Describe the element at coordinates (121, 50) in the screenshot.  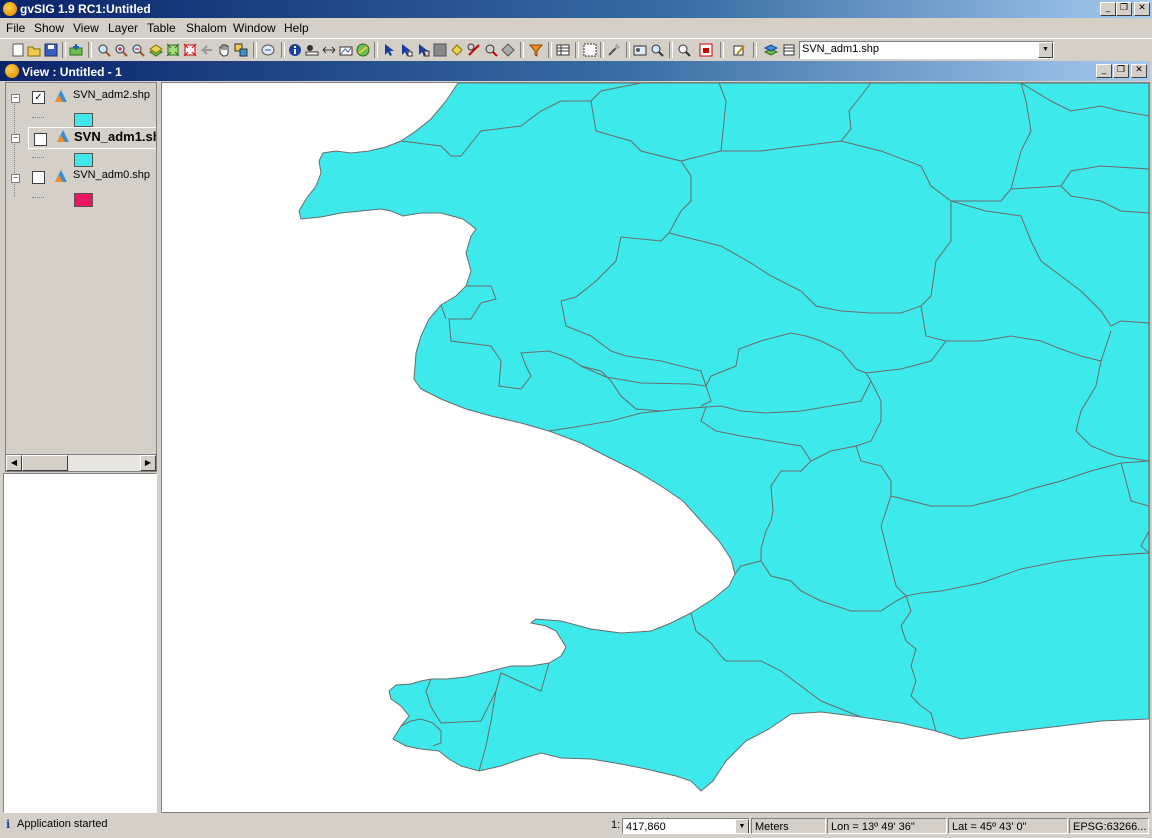
I see `zoom-in-icon` at that location.